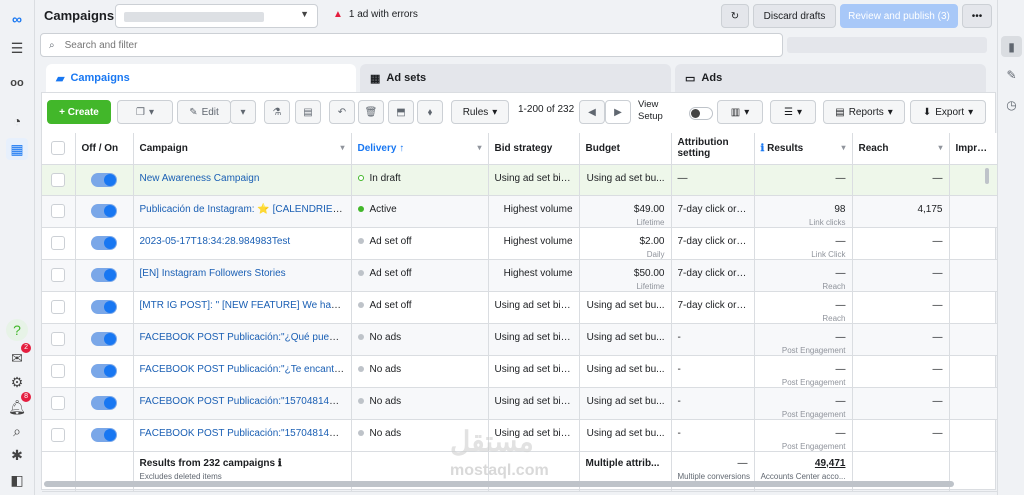 This screenshot has width=1024, height=495. I want to click on edit-dropdown-button: ▾, so click(243, 112).